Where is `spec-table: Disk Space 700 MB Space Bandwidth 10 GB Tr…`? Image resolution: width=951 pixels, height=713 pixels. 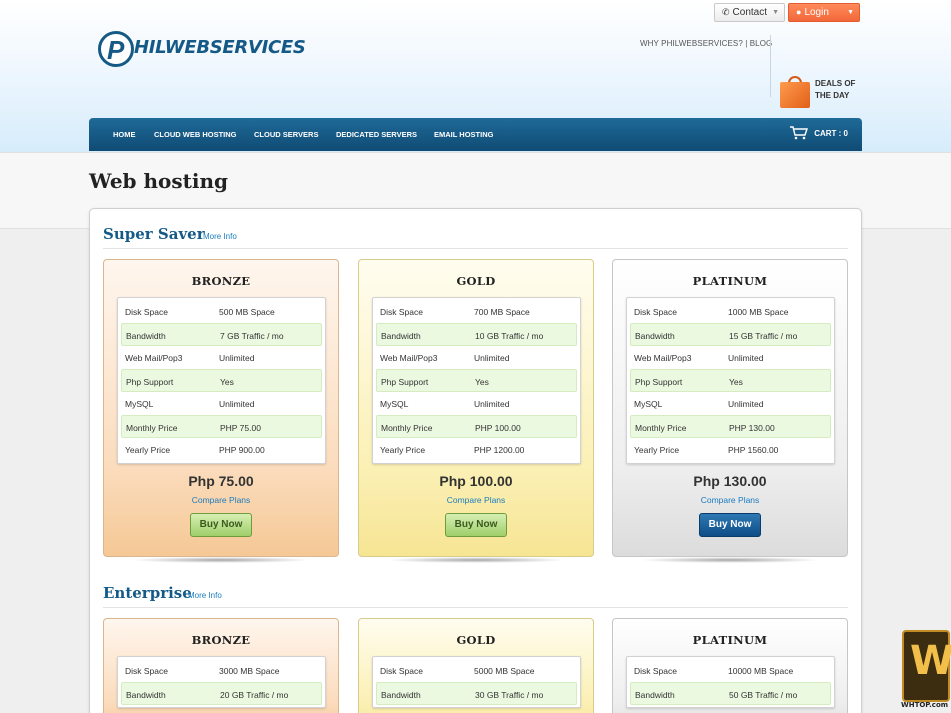 spec-table: Disk Space 700 MB Space Bandwidth 10 GB Tr… is located at coordinates (476, 380).